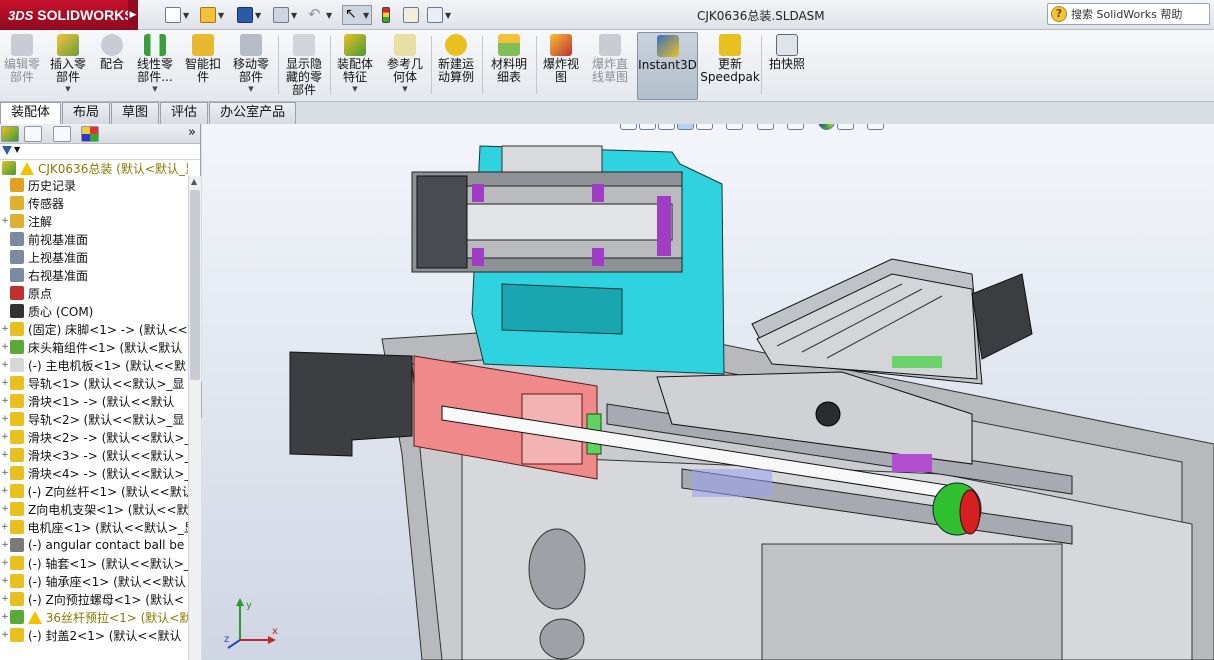  Describe the element at coordinates (685, 127) in the screenshot. I see `section-view-icon` at that location.